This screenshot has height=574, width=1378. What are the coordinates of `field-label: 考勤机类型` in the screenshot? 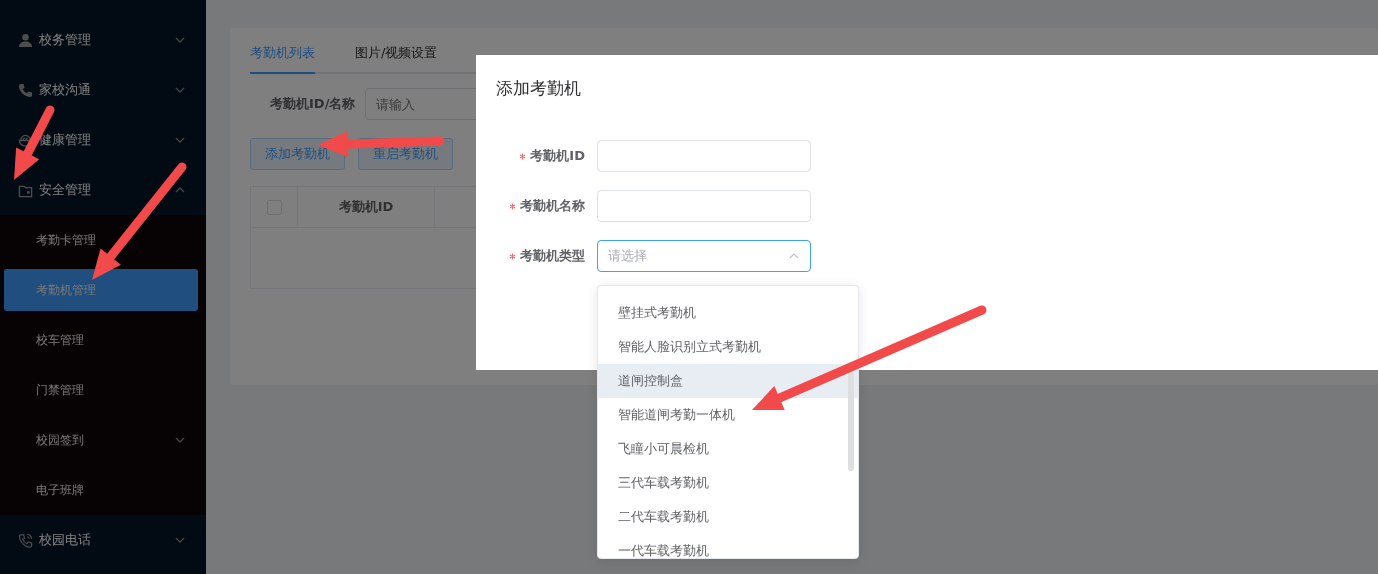 It's located at (552, 256).